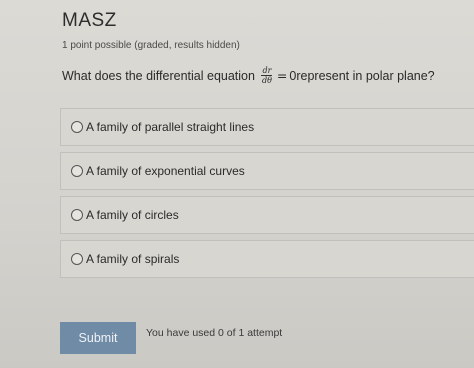  Describe the element at coordinates (282, 75) in the screenshot. I see `equals-sign: =` at that location.